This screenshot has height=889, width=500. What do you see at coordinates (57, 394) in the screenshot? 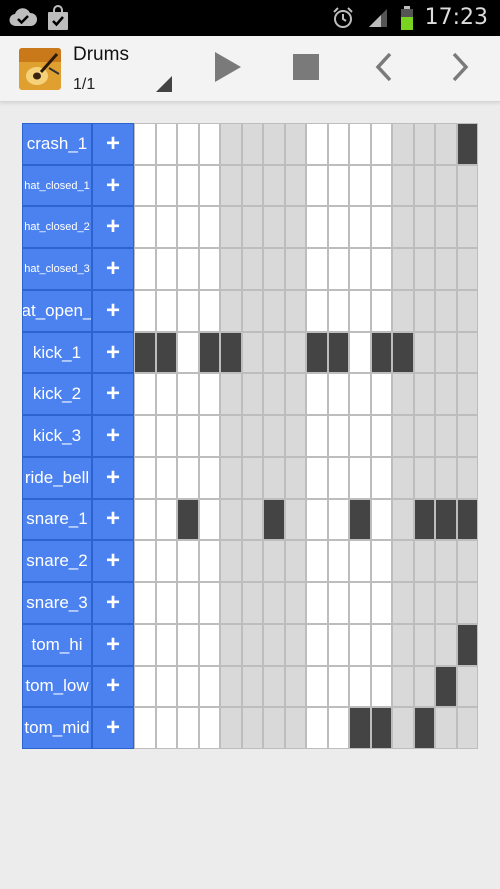
I see `track-label: kick_2` at bounding box center [57, 394].